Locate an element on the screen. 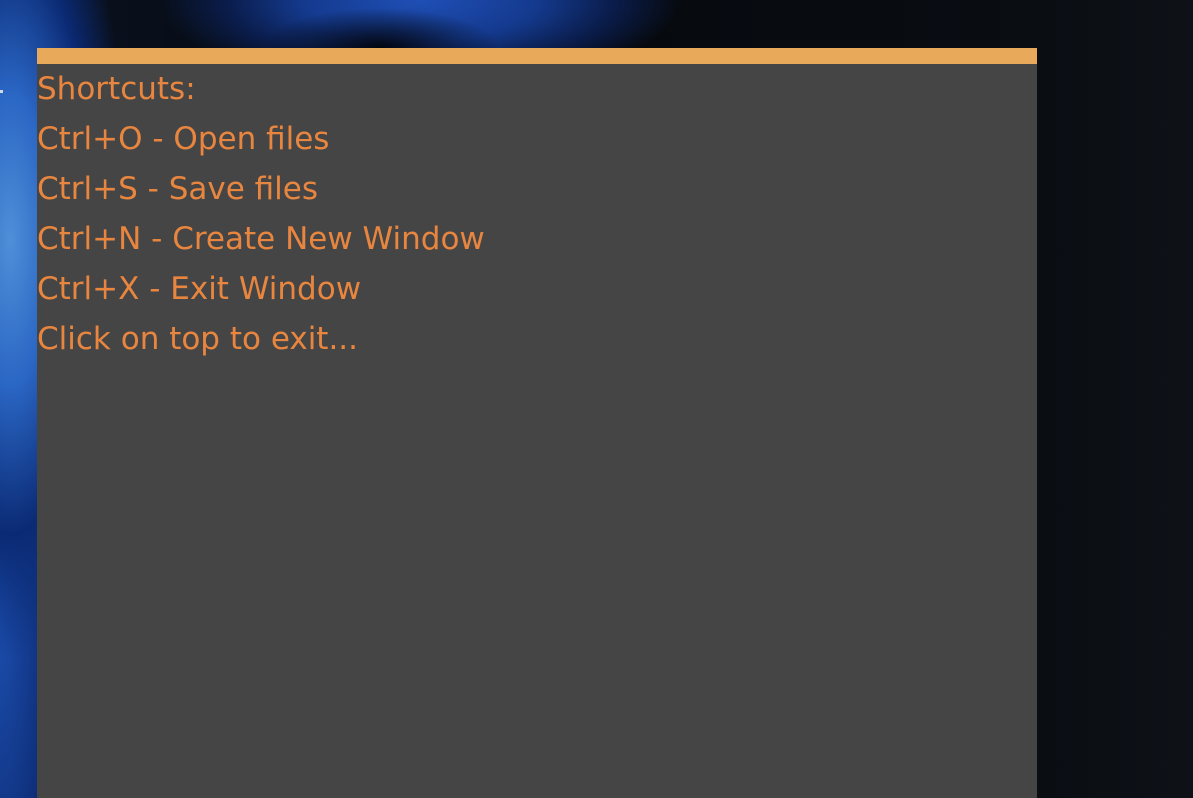  shortcut-open-files: Ctrl+O - Open files is located at coordinates (183, 139).